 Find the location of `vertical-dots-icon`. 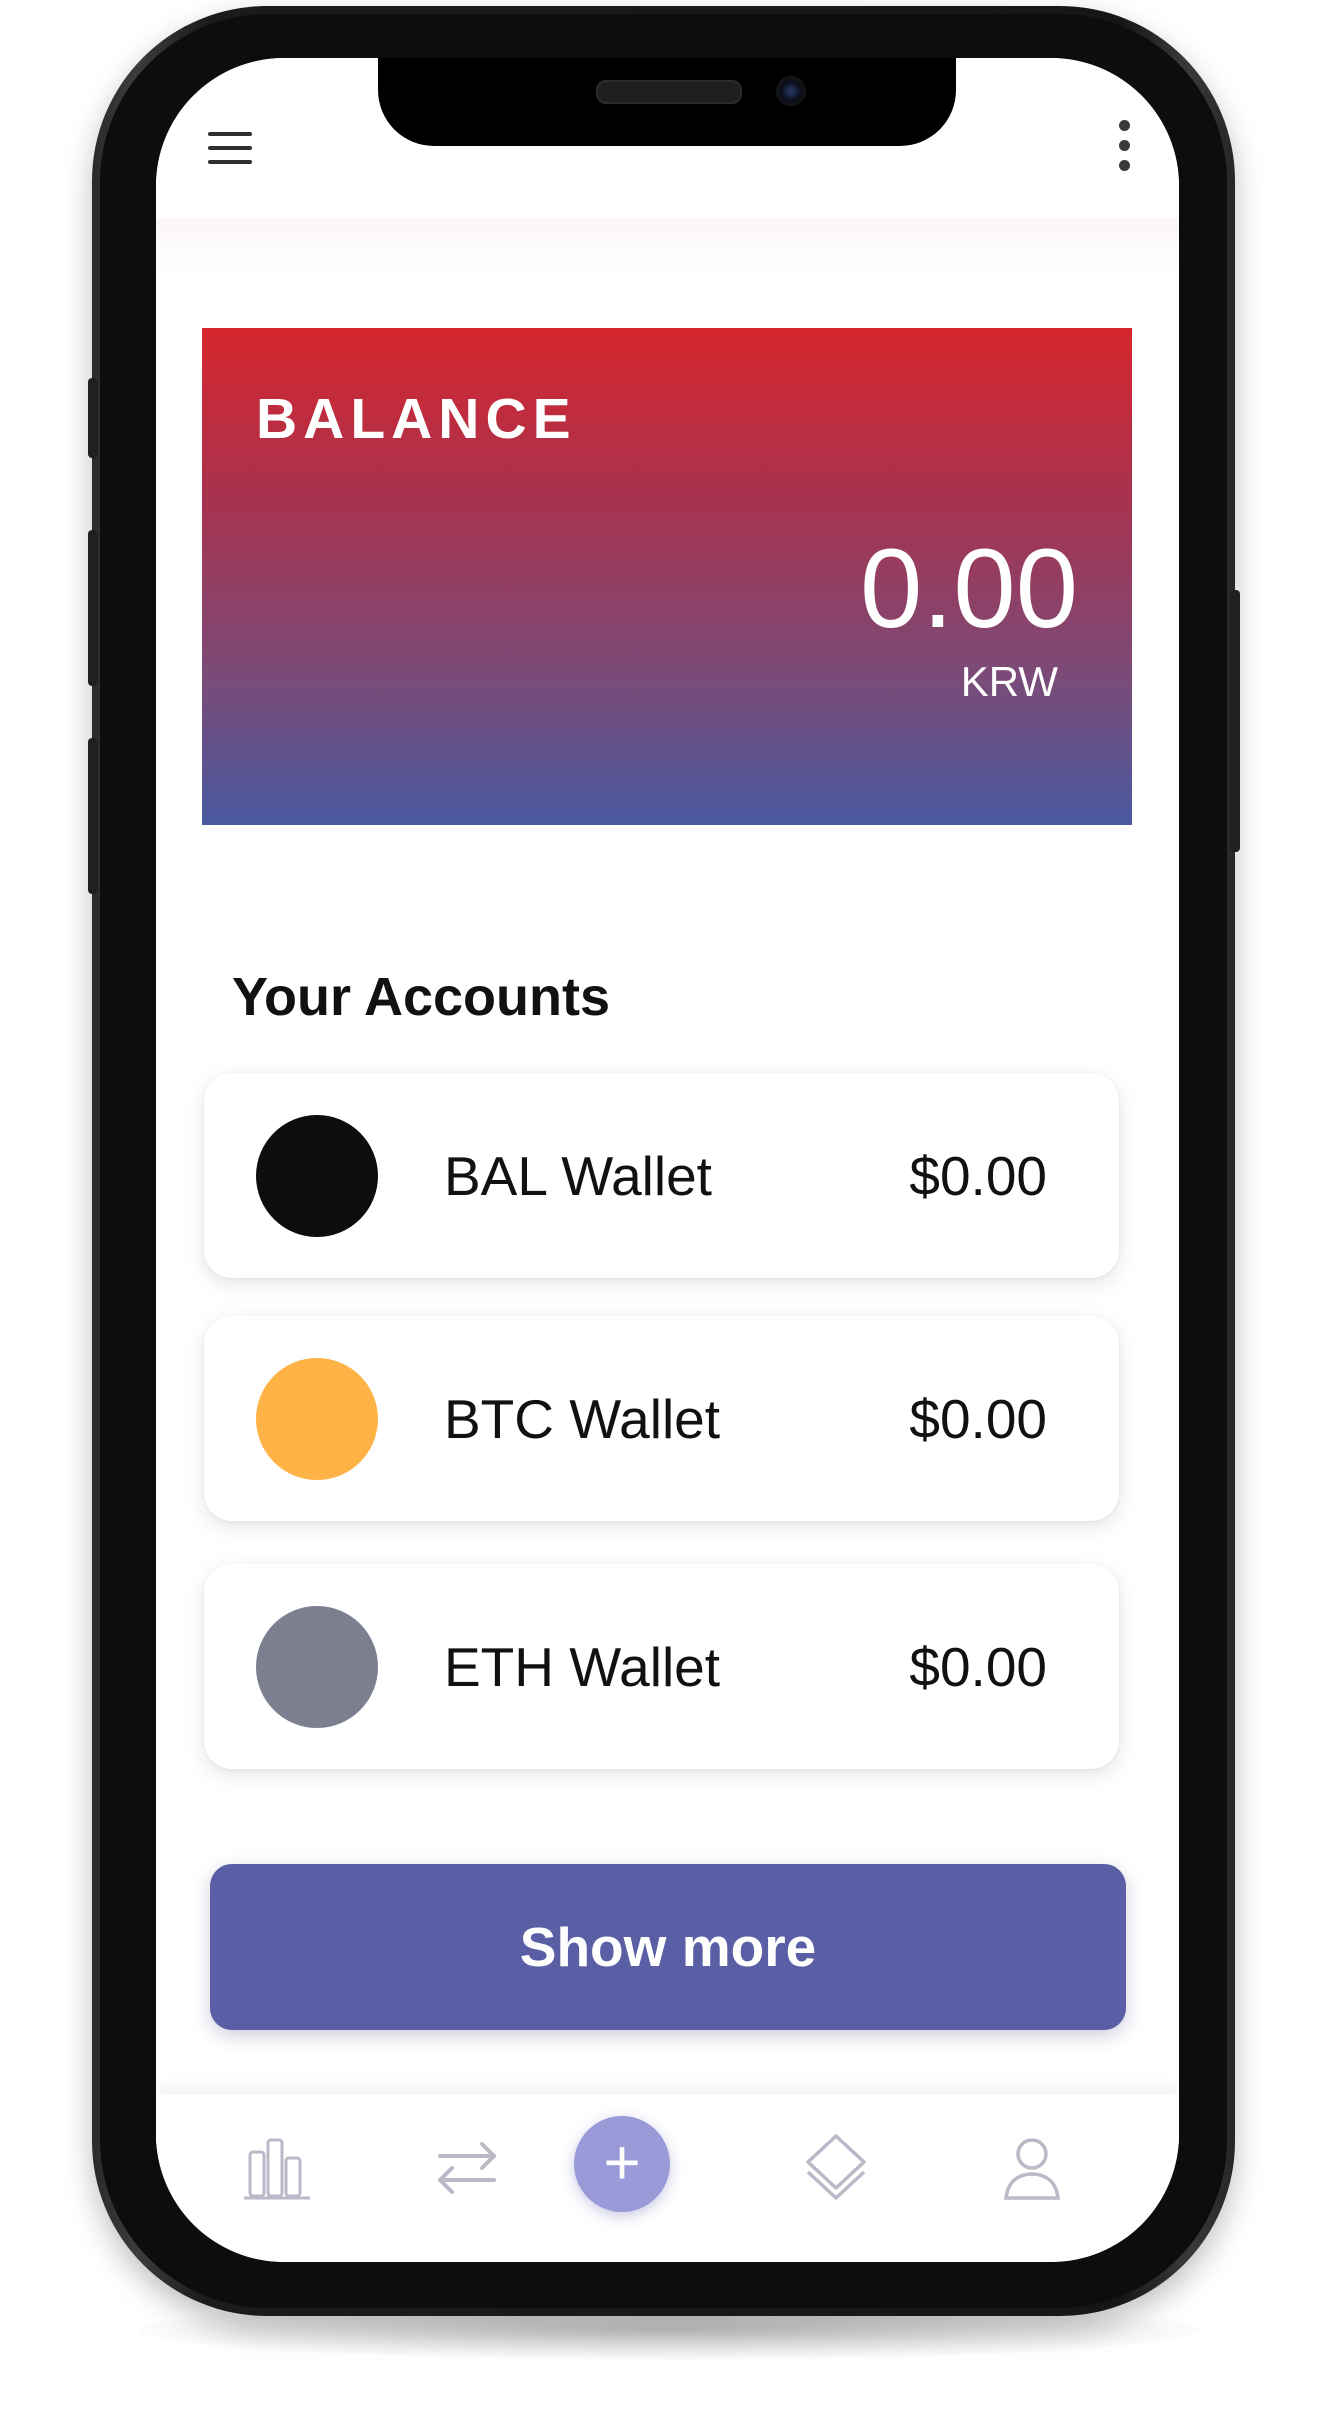

vertical-dots-icon is located at coordinates (1124, 152).